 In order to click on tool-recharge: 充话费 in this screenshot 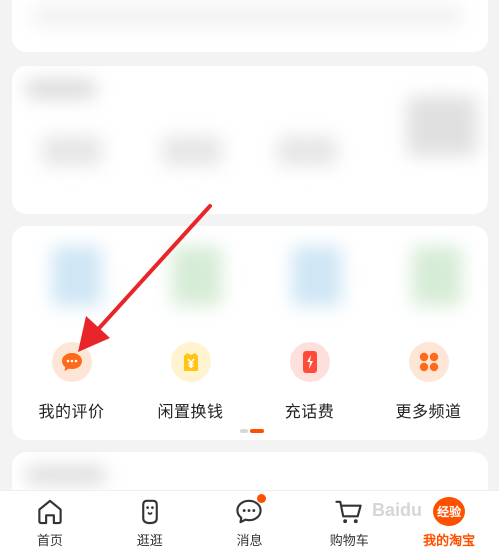, I will do `click(309, 381)`.